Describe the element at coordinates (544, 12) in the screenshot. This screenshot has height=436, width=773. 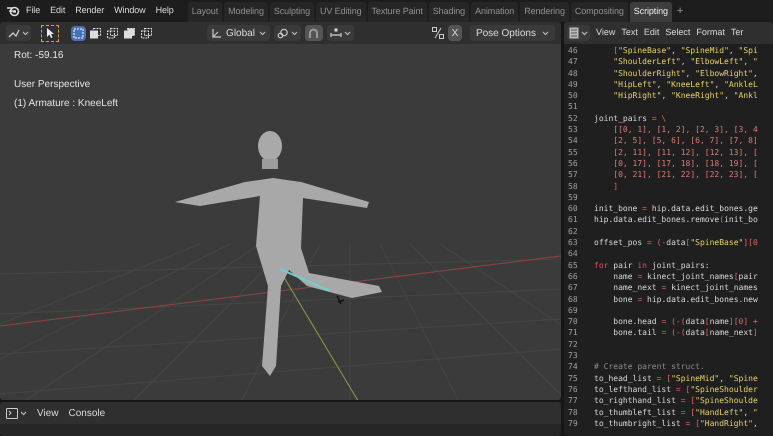
I see `workspace-tab: Rendering` at that location.